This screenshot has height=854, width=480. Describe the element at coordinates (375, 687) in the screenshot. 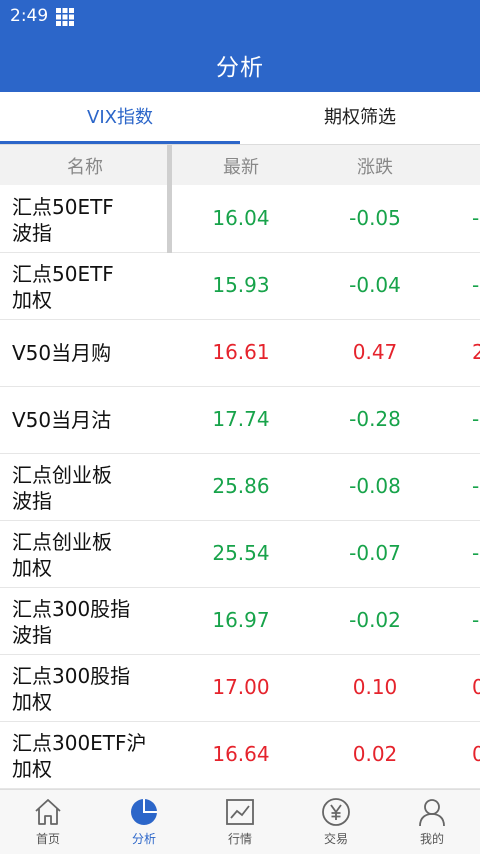

I see `row-change: 0.10` at that location.